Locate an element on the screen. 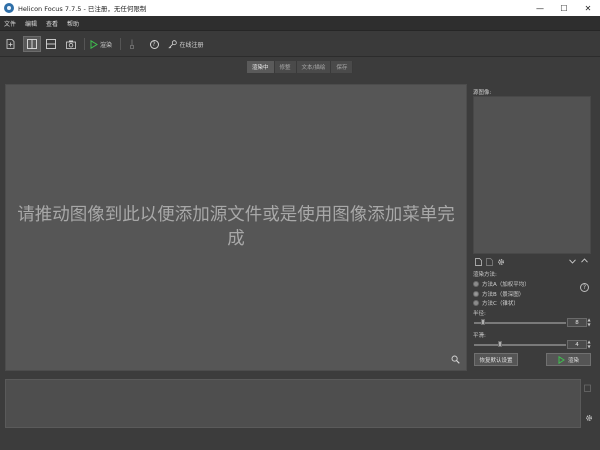 This screenshot has height=450, width=600. render-toolbar-label: 渲染 is located at coordinates (105, 45).